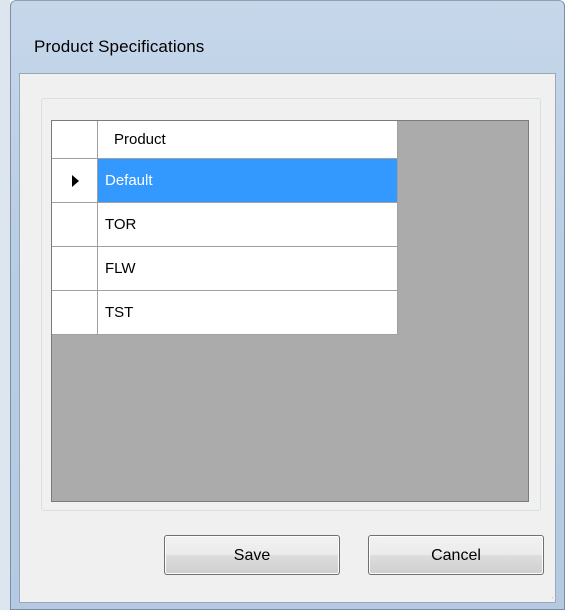  I want to click on grid-cell-product: Default, so click(248, 181).